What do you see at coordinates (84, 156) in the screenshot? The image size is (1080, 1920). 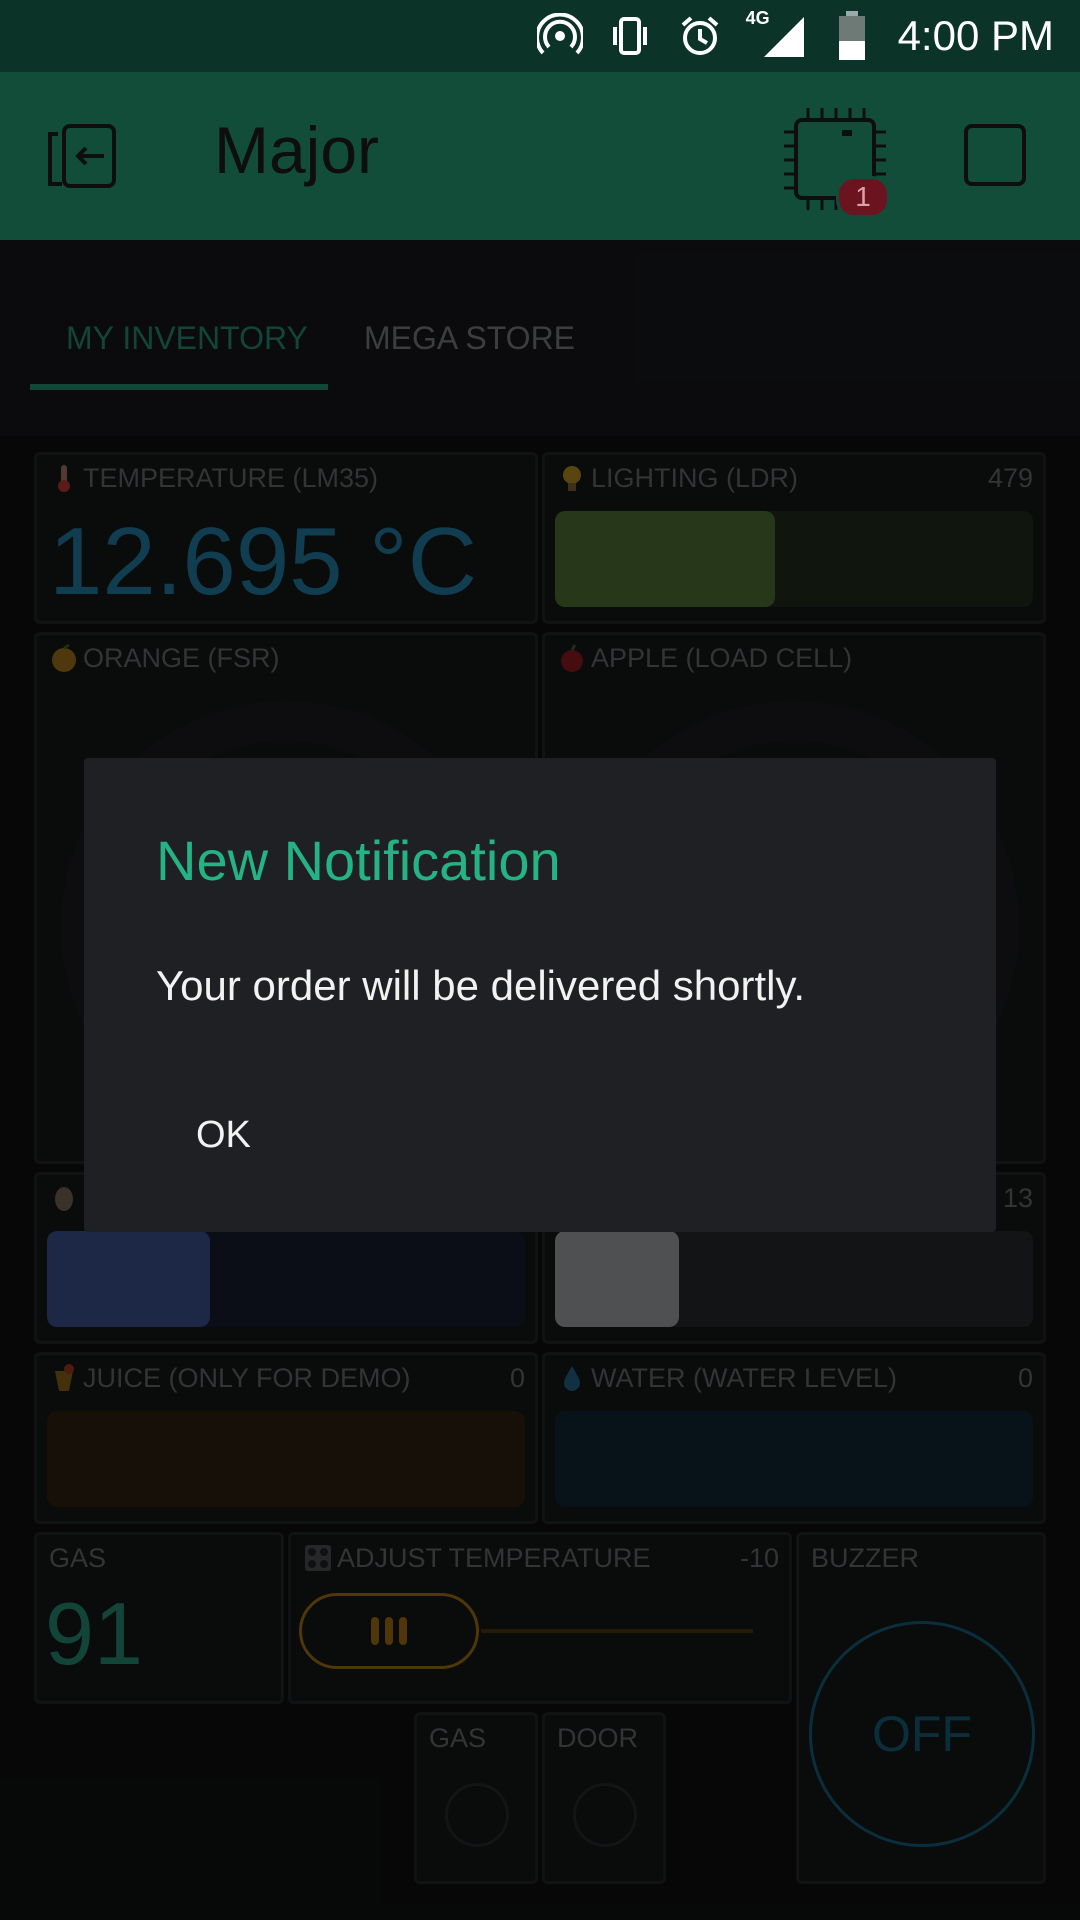 I see `exit-icon` at bounding box center [84, 156].